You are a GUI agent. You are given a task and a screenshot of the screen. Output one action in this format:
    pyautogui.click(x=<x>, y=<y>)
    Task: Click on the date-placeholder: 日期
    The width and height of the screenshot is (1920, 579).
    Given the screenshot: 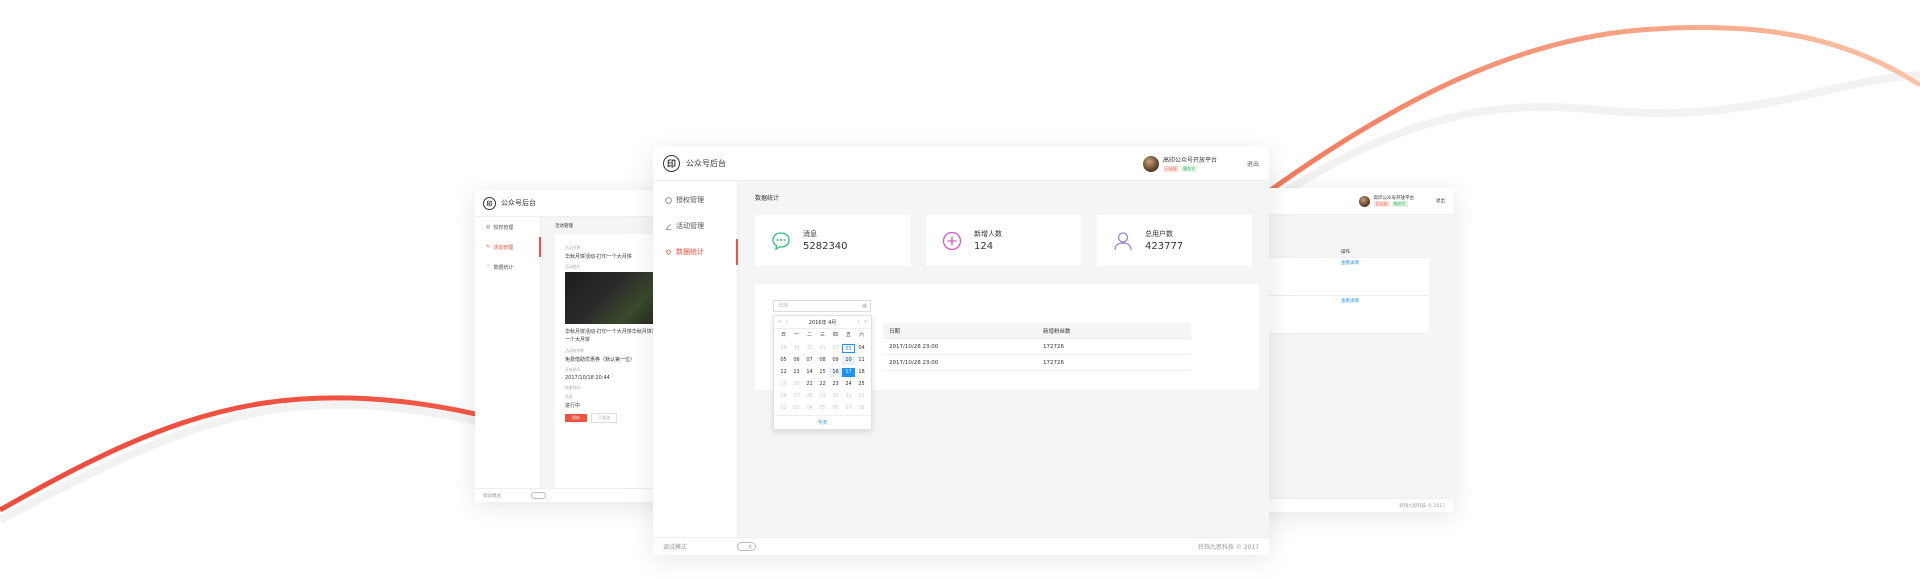 What is the action you would take?
    pyautogui.click(x=783, y=306)
    